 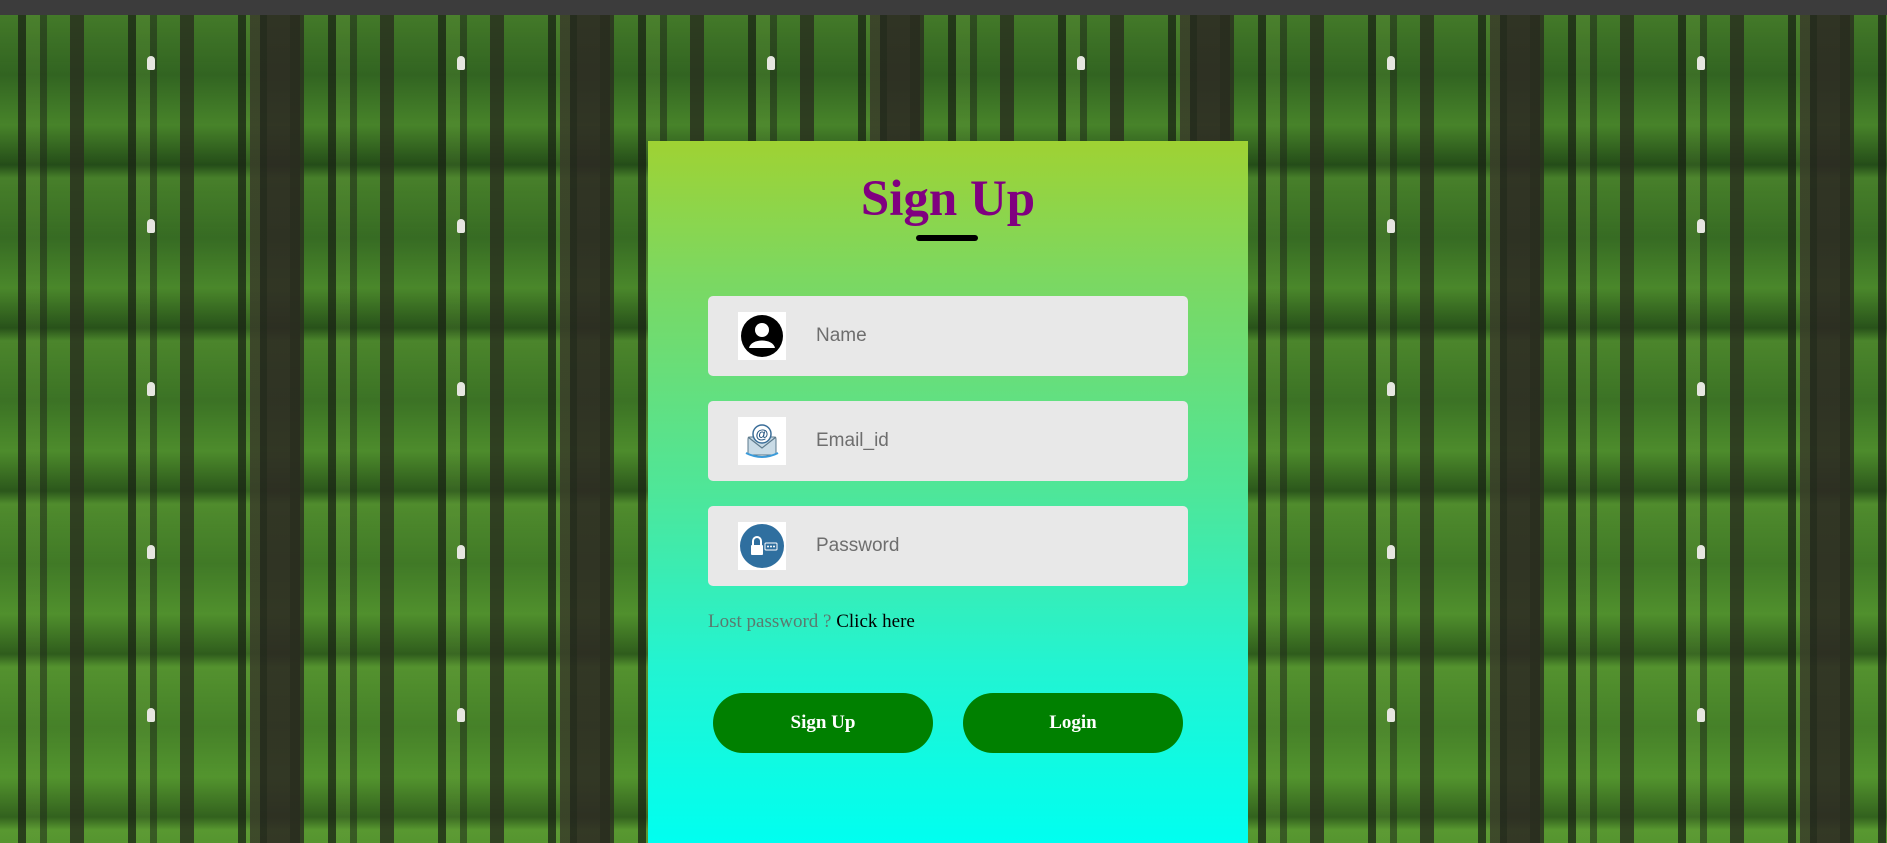 I want to click on email-field: @, so click(x=948, y=441).